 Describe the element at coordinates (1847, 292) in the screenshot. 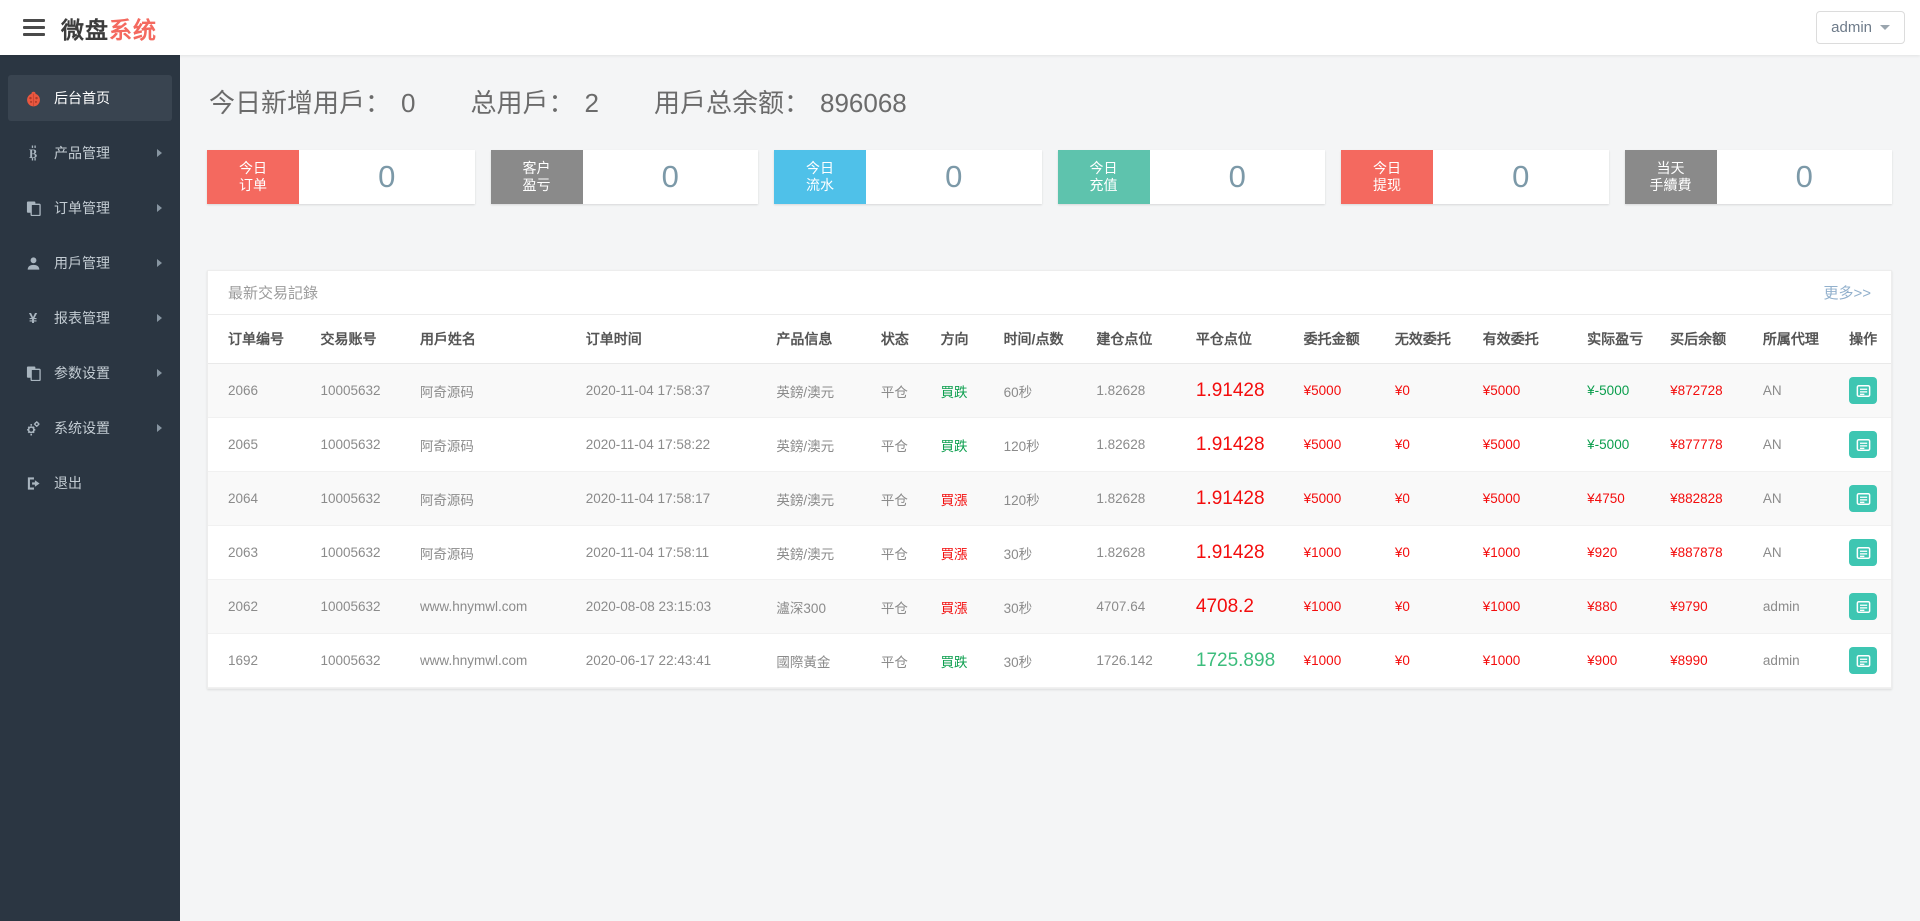

I see `more-link: 更多>>` at that location.